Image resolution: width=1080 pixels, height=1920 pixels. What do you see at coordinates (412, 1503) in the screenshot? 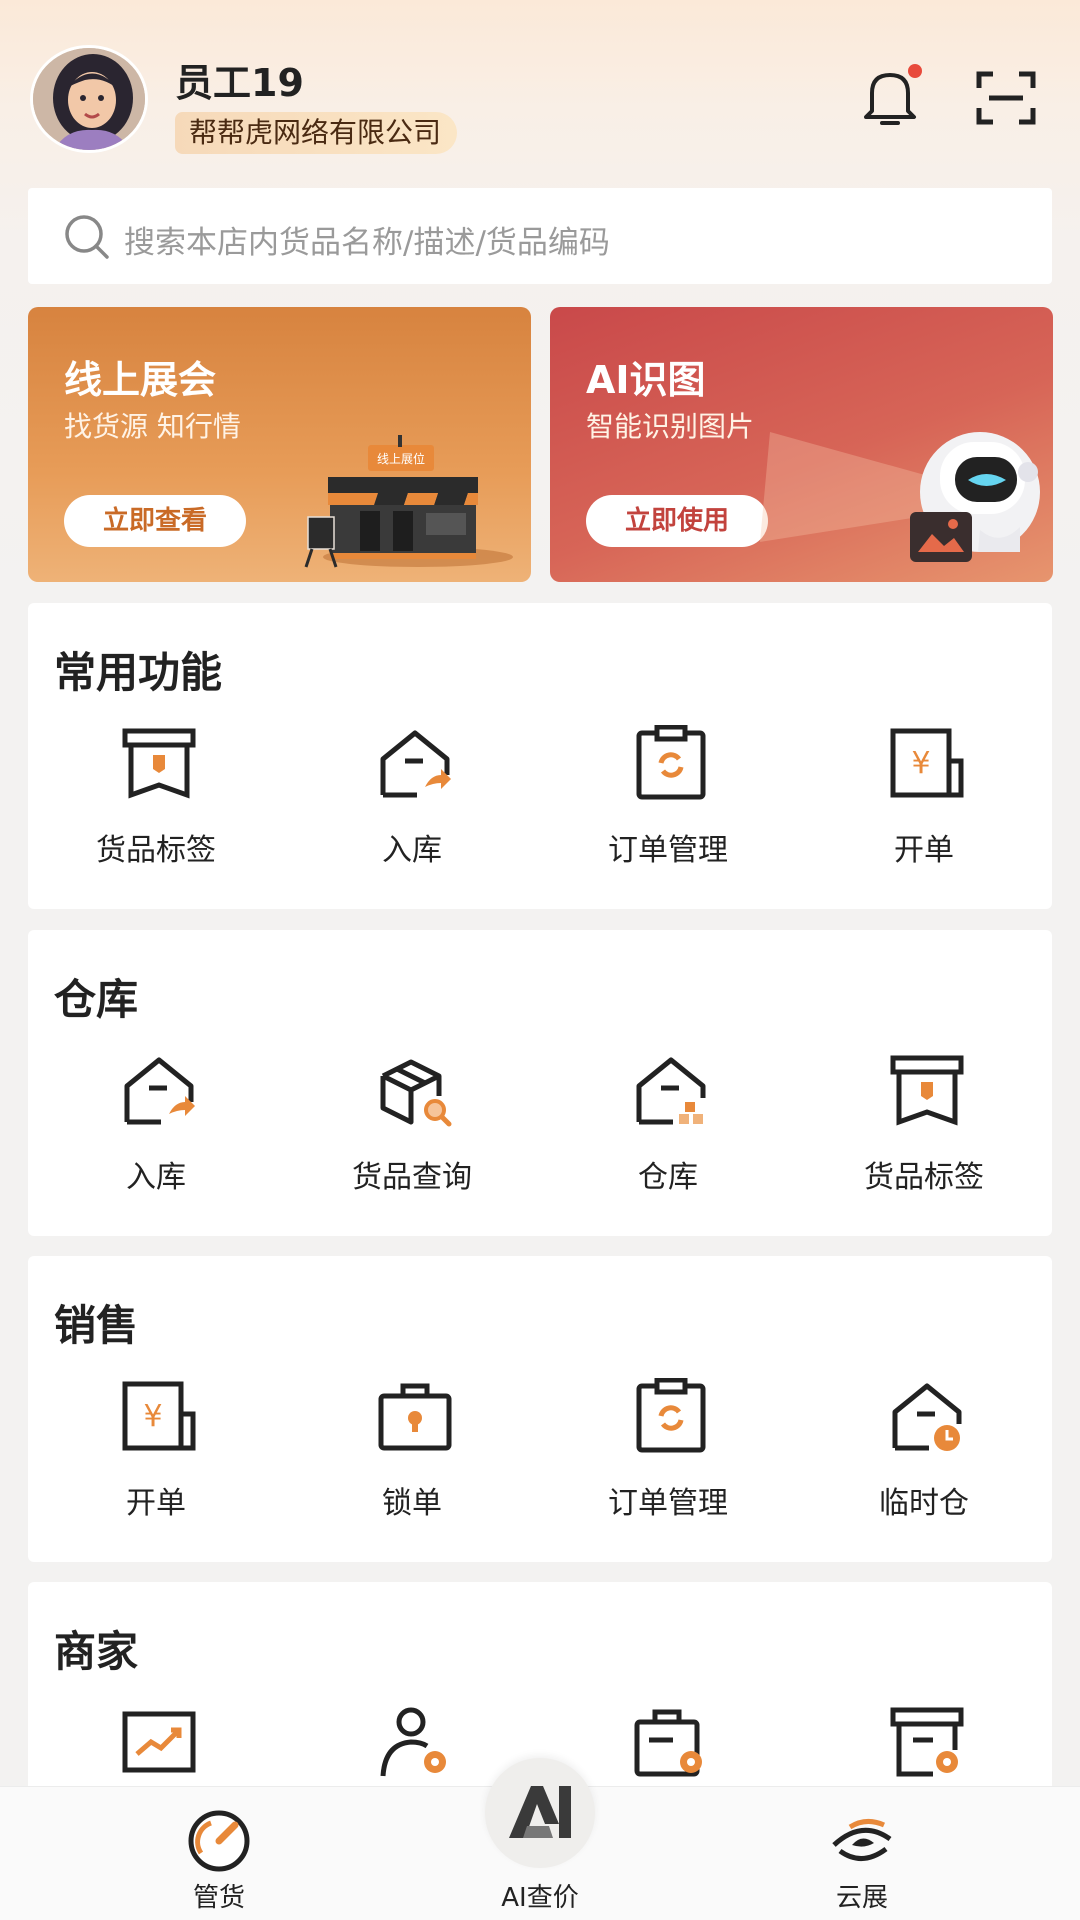
I see `grid-item-label: 锁单` at bounding box center [412, 1503].